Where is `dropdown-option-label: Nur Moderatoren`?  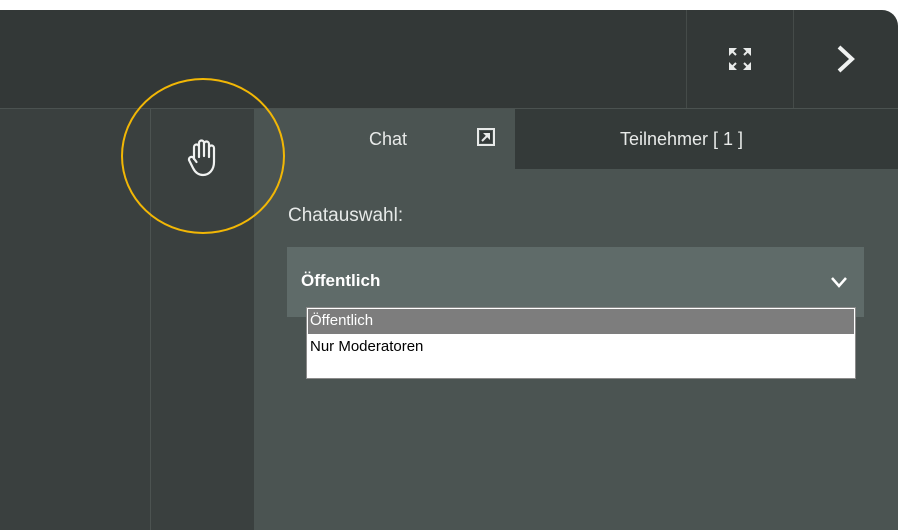
dropdown-option-label: Nur Moderatoren is located at coordinates (367, 346).